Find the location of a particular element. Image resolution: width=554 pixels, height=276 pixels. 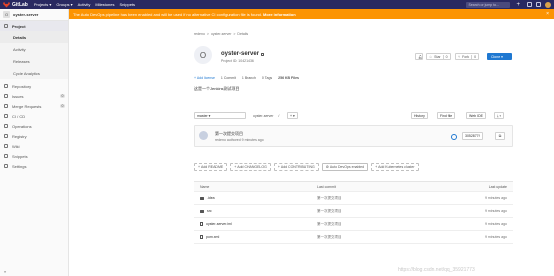

nav-activity: Activity is located at coordinates (84, 4).